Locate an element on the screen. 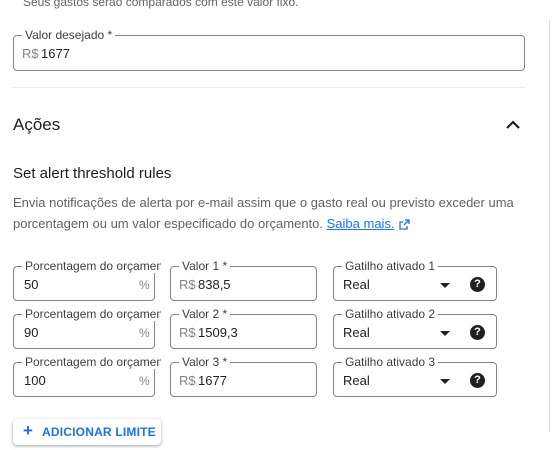 The width and height of the screenshot is (553, 450). trigger-label-3: Gatilho ativado 3 is located at coordinates (390, 362).